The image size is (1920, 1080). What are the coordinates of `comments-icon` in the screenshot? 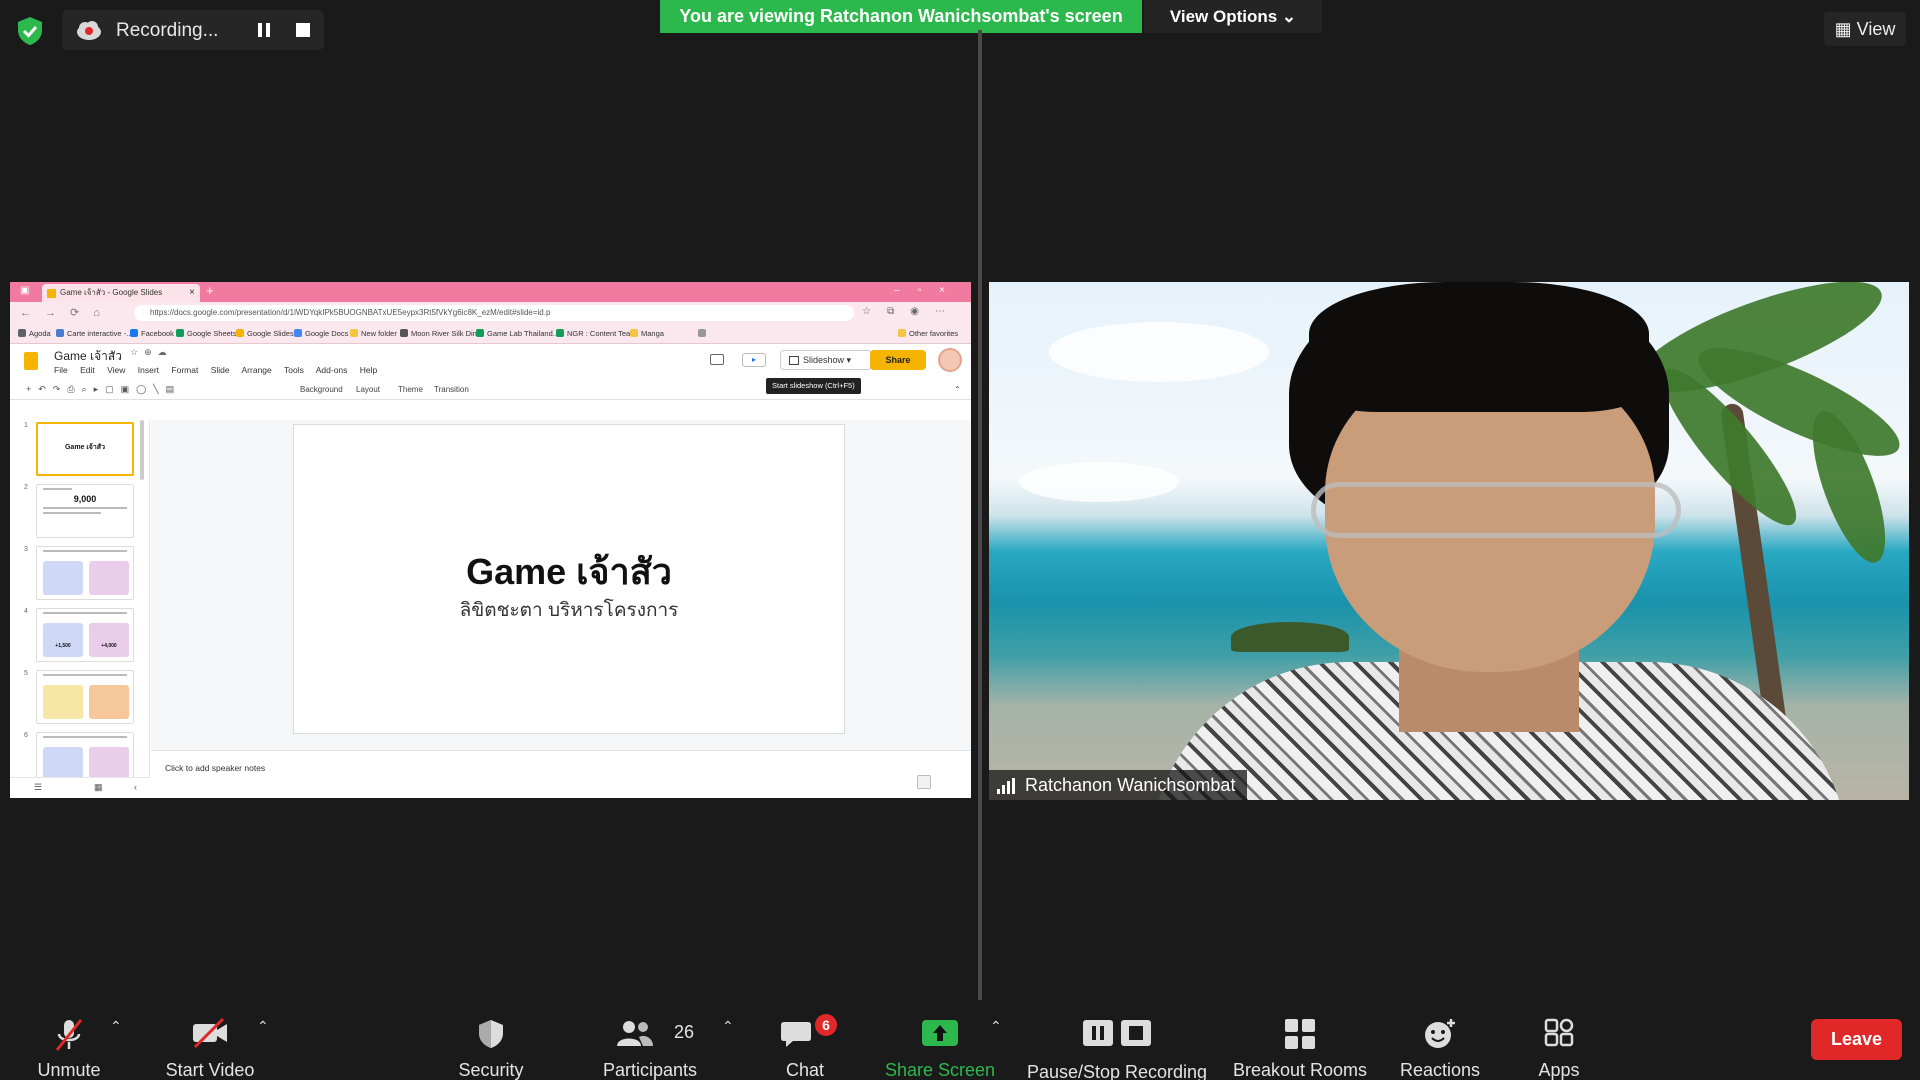 It's located at (717, 359).